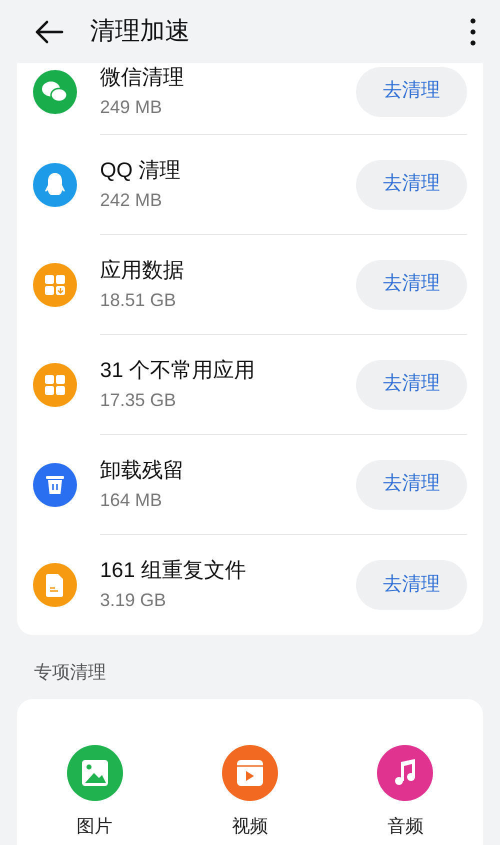 Image resolution: width=500 pixels, height=845 pixels. Describe the element at coordinates (178, 371) in the screenshot. I see `item-title: 31 个不常用应用` at that location.